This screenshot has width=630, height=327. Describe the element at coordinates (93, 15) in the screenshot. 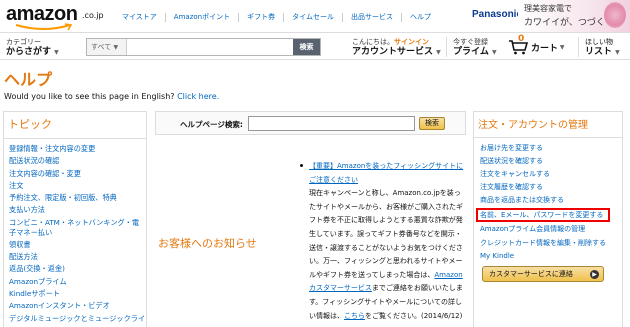

I see `logo-domain-suffix: .co.jp` at that location.